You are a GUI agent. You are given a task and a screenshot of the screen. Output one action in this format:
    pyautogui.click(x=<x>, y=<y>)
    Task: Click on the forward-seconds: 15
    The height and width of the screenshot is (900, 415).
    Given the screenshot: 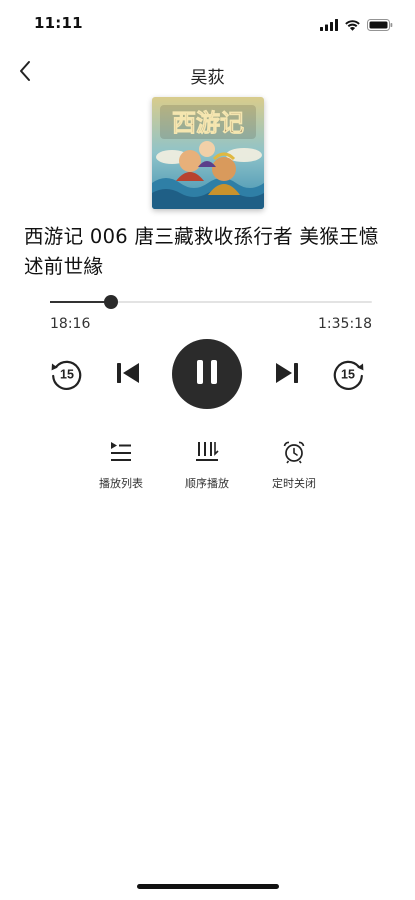 What is the action you would take?
    pyautogui.click(x=348, y=375)
    